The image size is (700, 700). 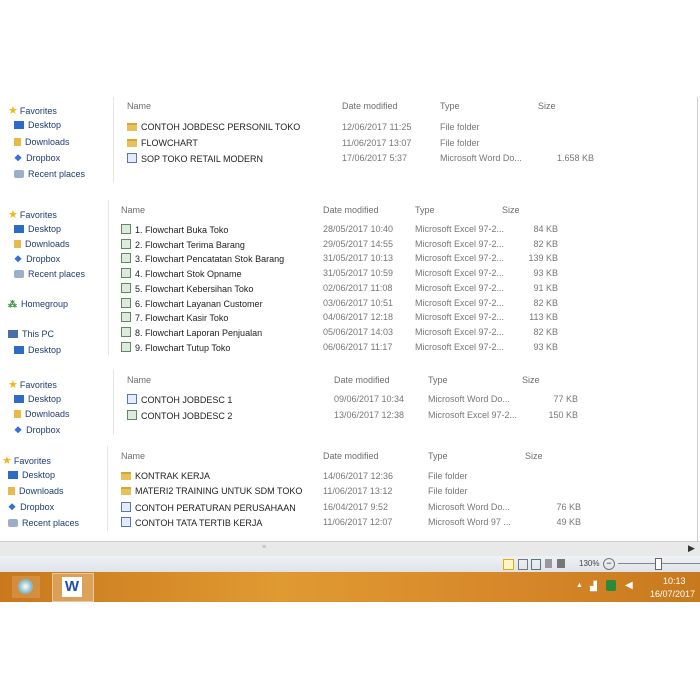 I want to click on nav-item: This PC, so click(x=31, y=334).